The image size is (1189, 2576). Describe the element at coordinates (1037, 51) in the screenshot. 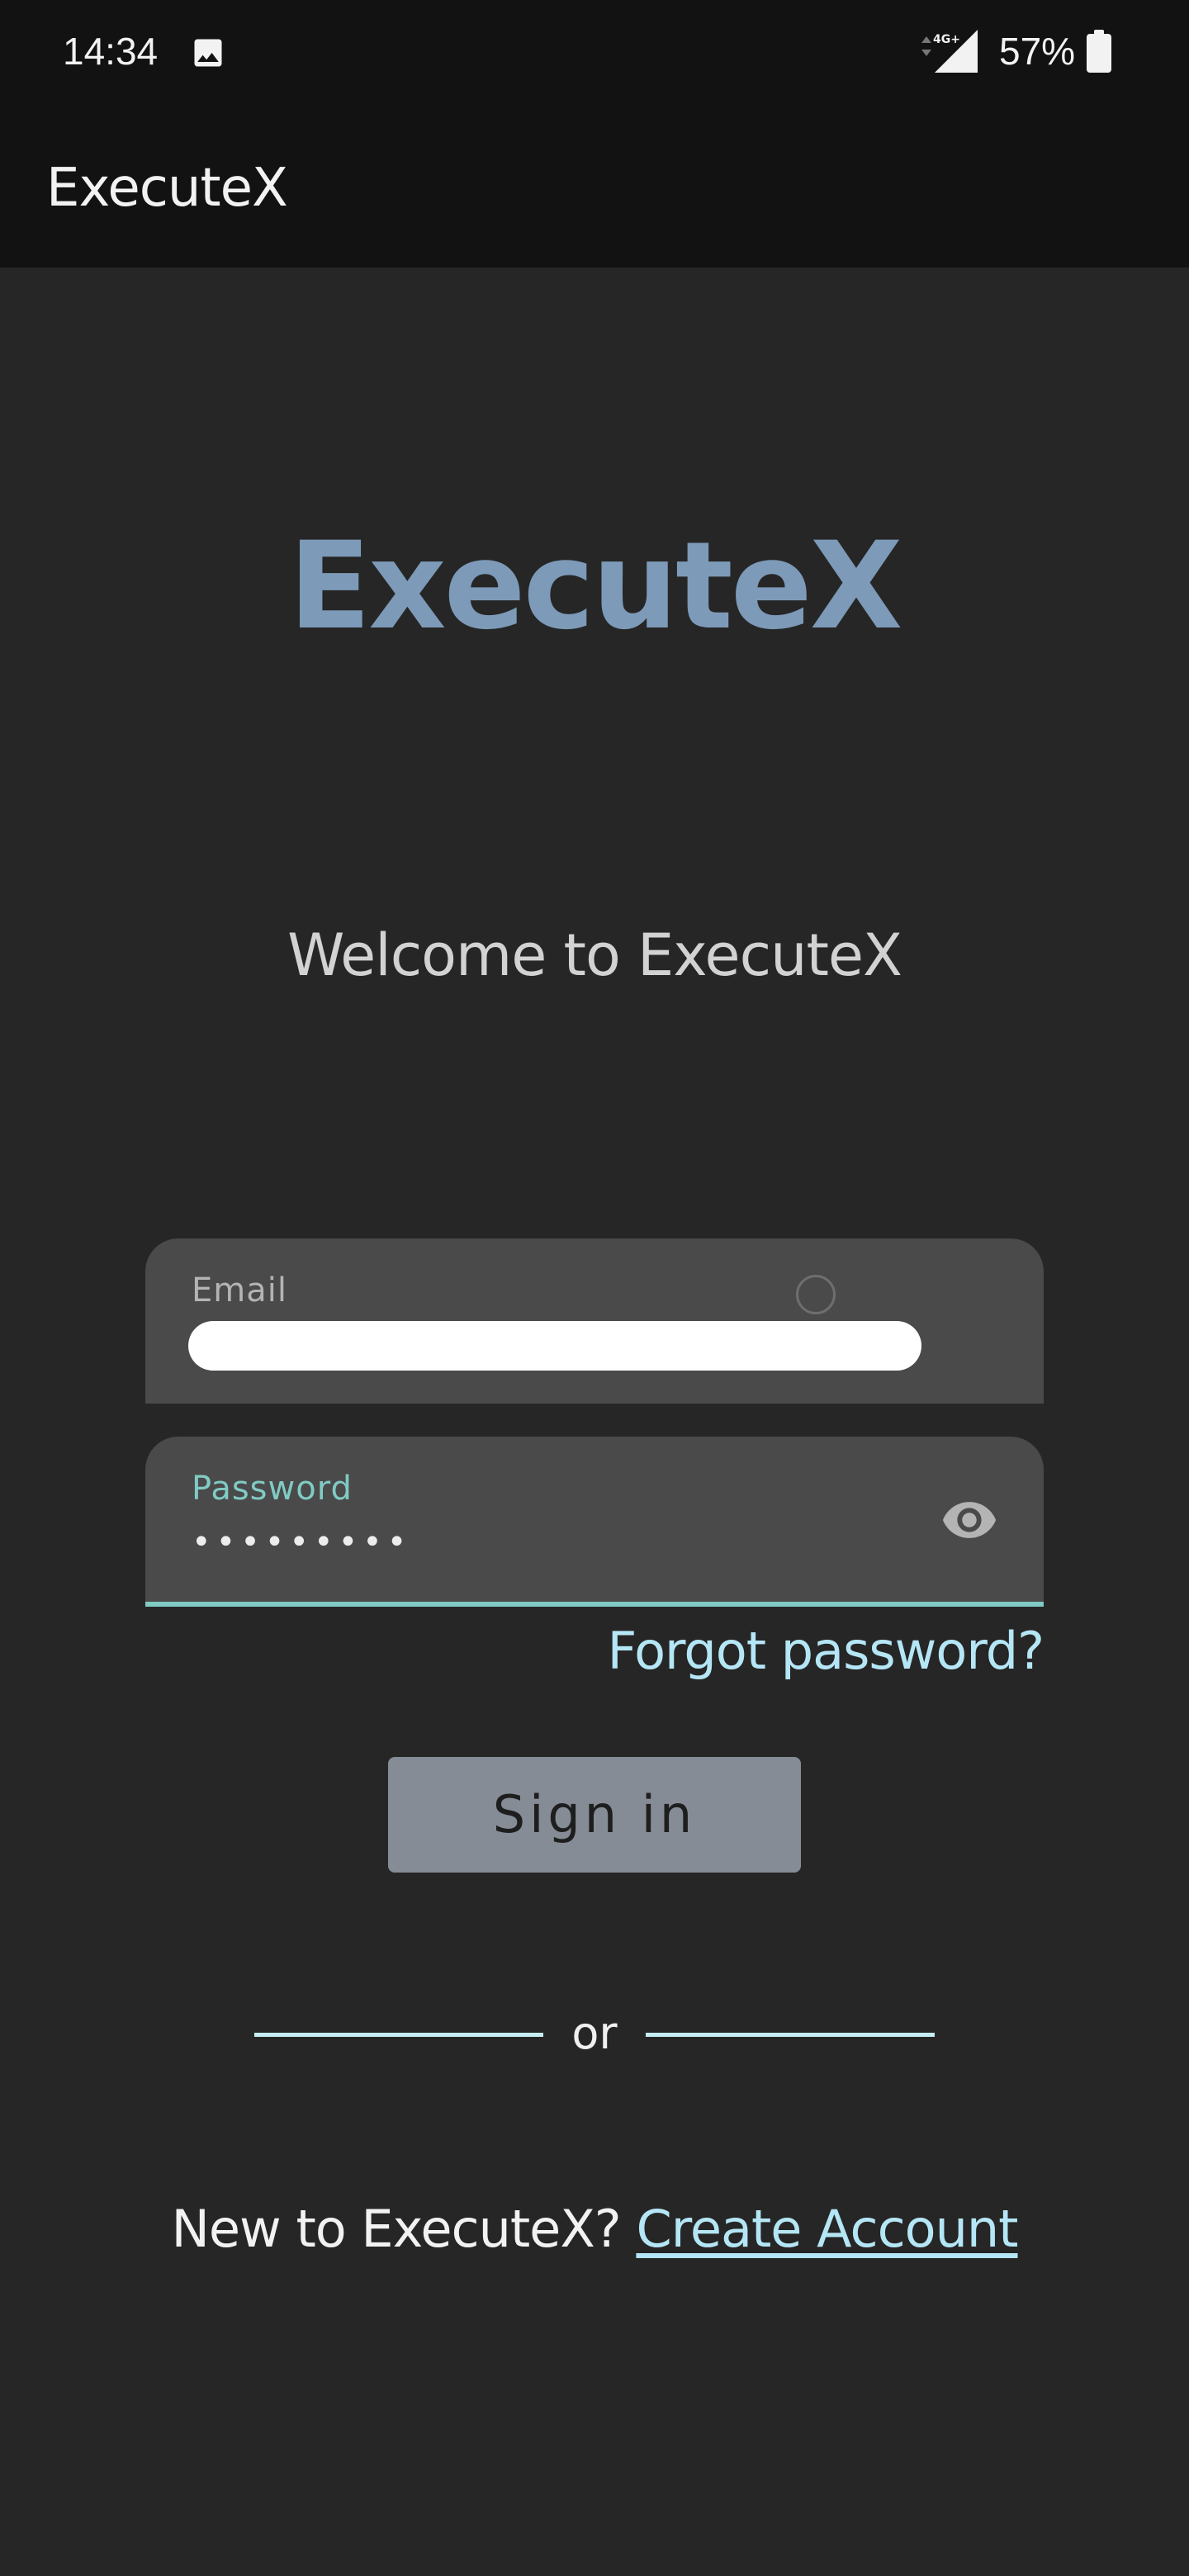

I see `battery-percentage: 57%` at that location.